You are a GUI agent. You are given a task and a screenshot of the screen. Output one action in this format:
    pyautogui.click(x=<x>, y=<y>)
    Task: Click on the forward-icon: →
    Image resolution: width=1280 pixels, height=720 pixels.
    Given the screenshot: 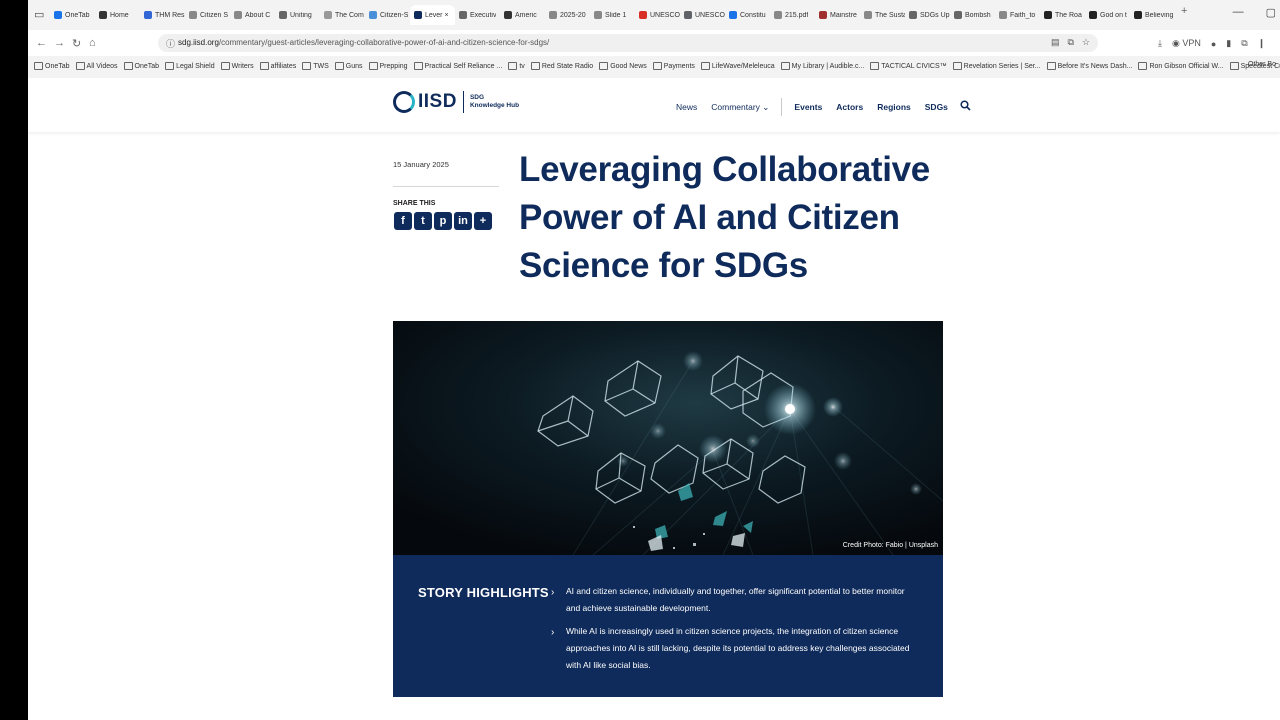 What is the action you would take?
    pyautogui.click(x=59, y=43)
    